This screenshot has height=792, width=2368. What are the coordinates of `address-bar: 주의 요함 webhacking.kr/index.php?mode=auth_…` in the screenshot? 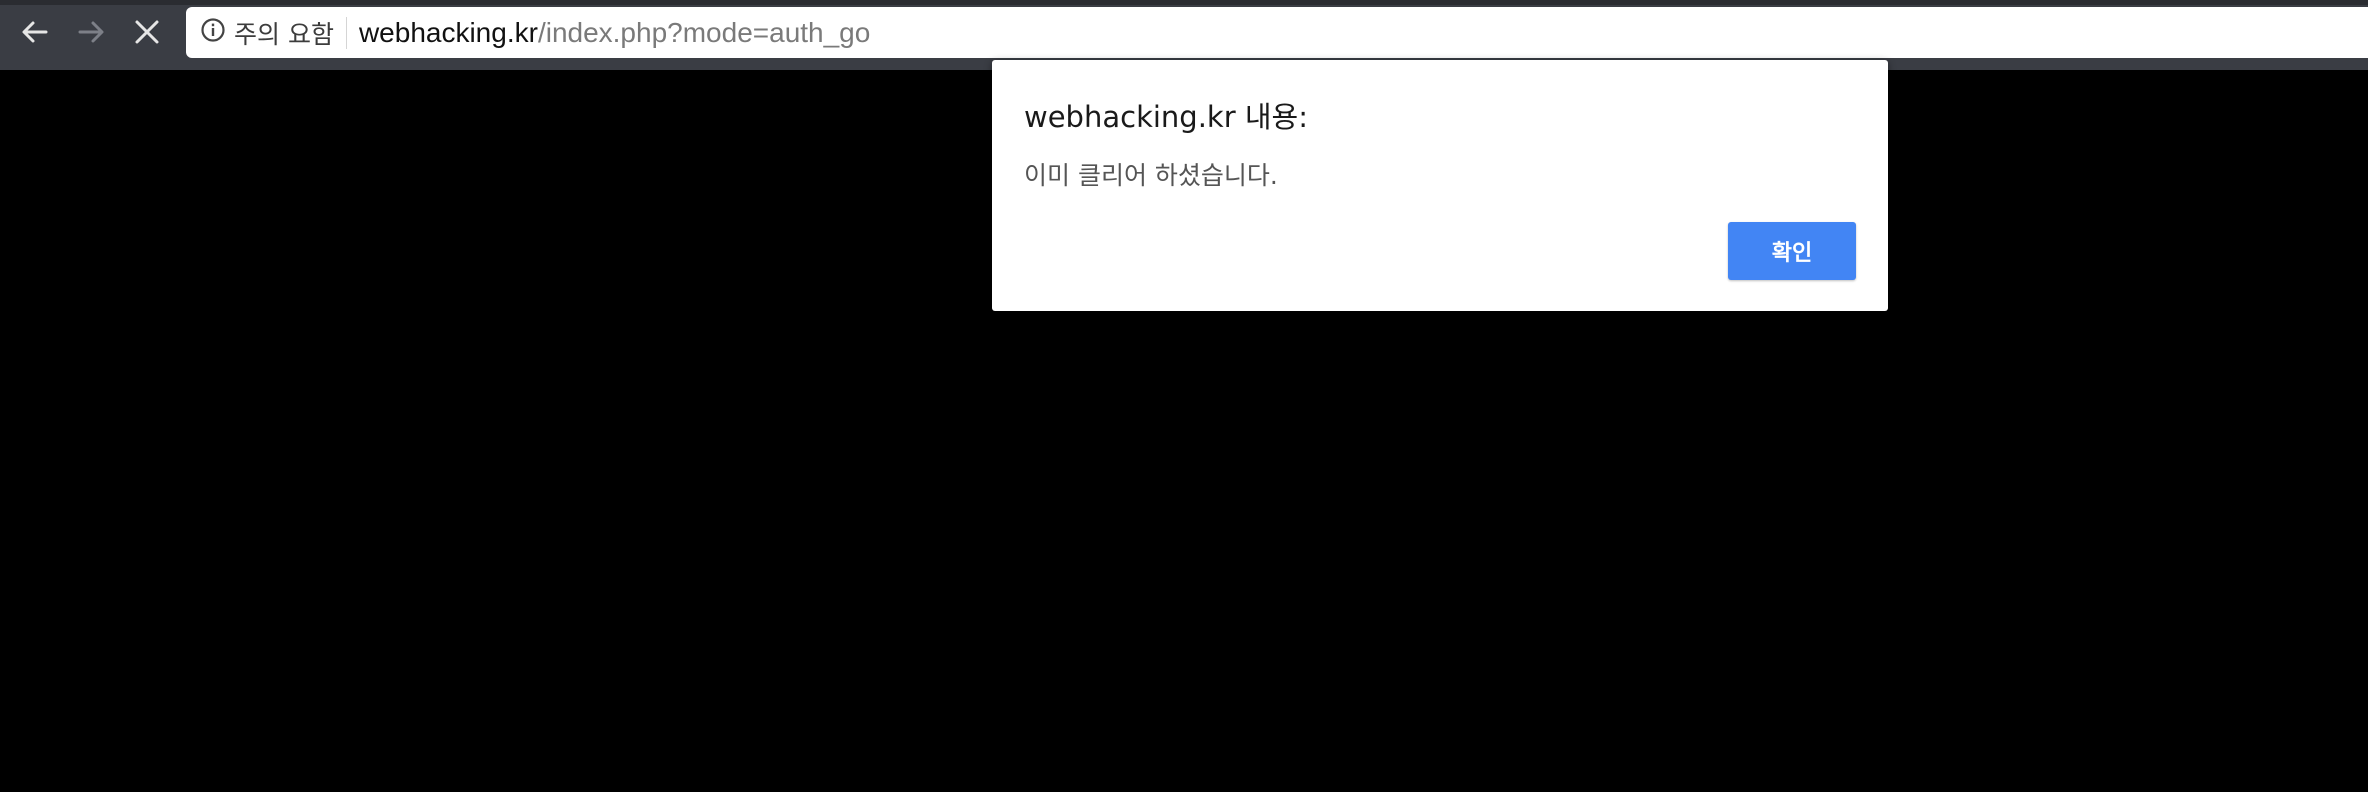 It's located at (1277, 32).